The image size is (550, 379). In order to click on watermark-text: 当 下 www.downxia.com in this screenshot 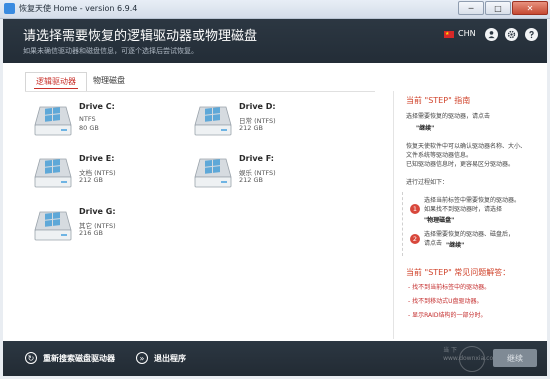, I will do `click(471, 355)`.